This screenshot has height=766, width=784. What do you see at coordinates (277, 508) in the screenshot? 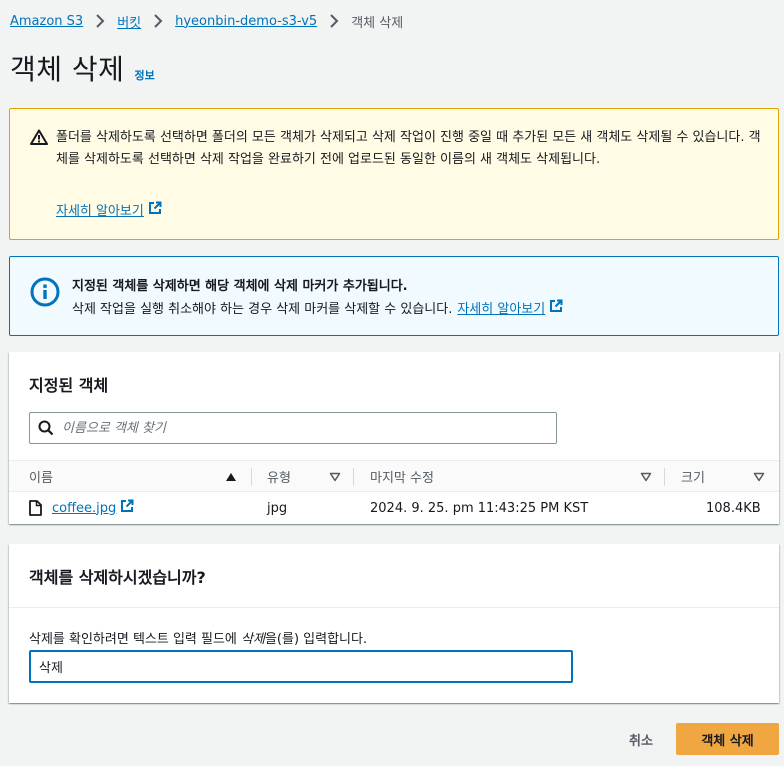
I see `cell-type: jpg` at bounding box center [277, 508].